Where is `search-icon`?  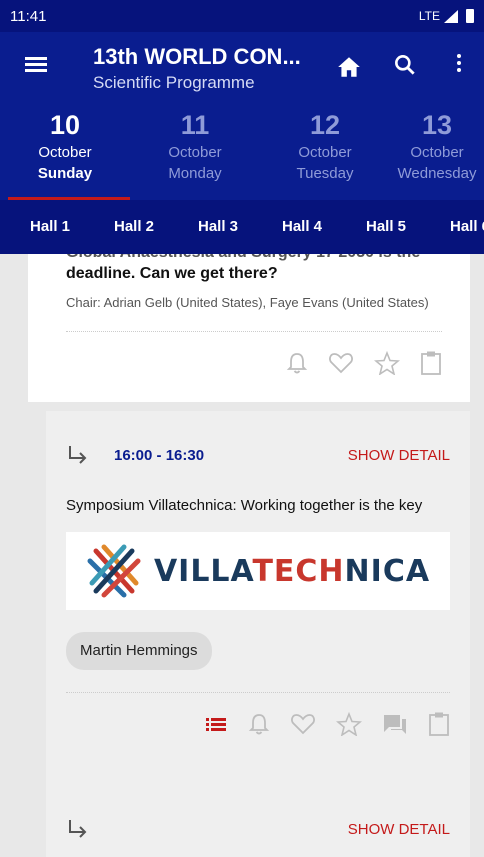
search-icon is located at coordinates (405, 65).